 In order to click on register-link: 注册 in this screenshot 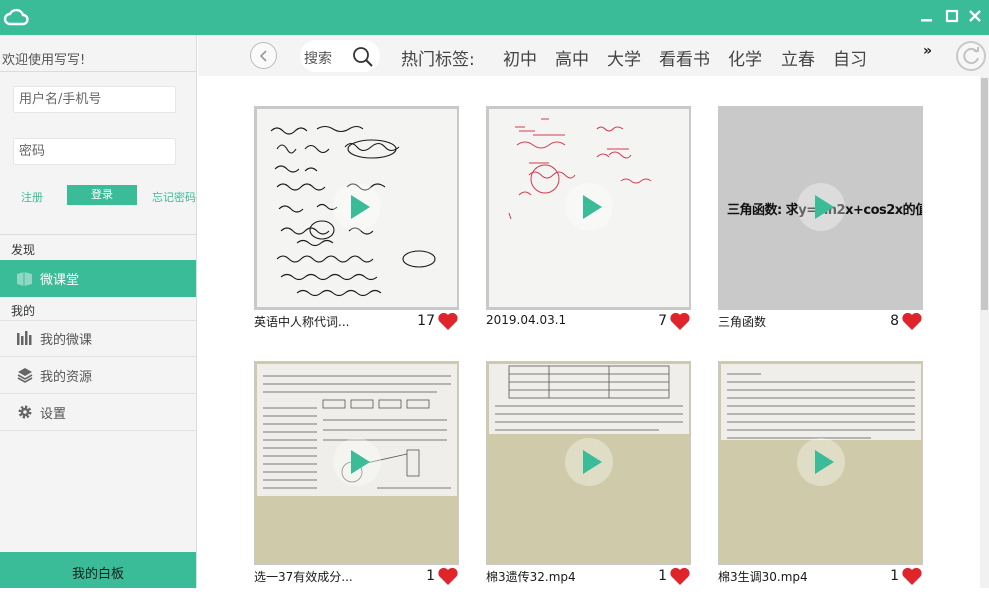, I will do `click(32, 197)`.